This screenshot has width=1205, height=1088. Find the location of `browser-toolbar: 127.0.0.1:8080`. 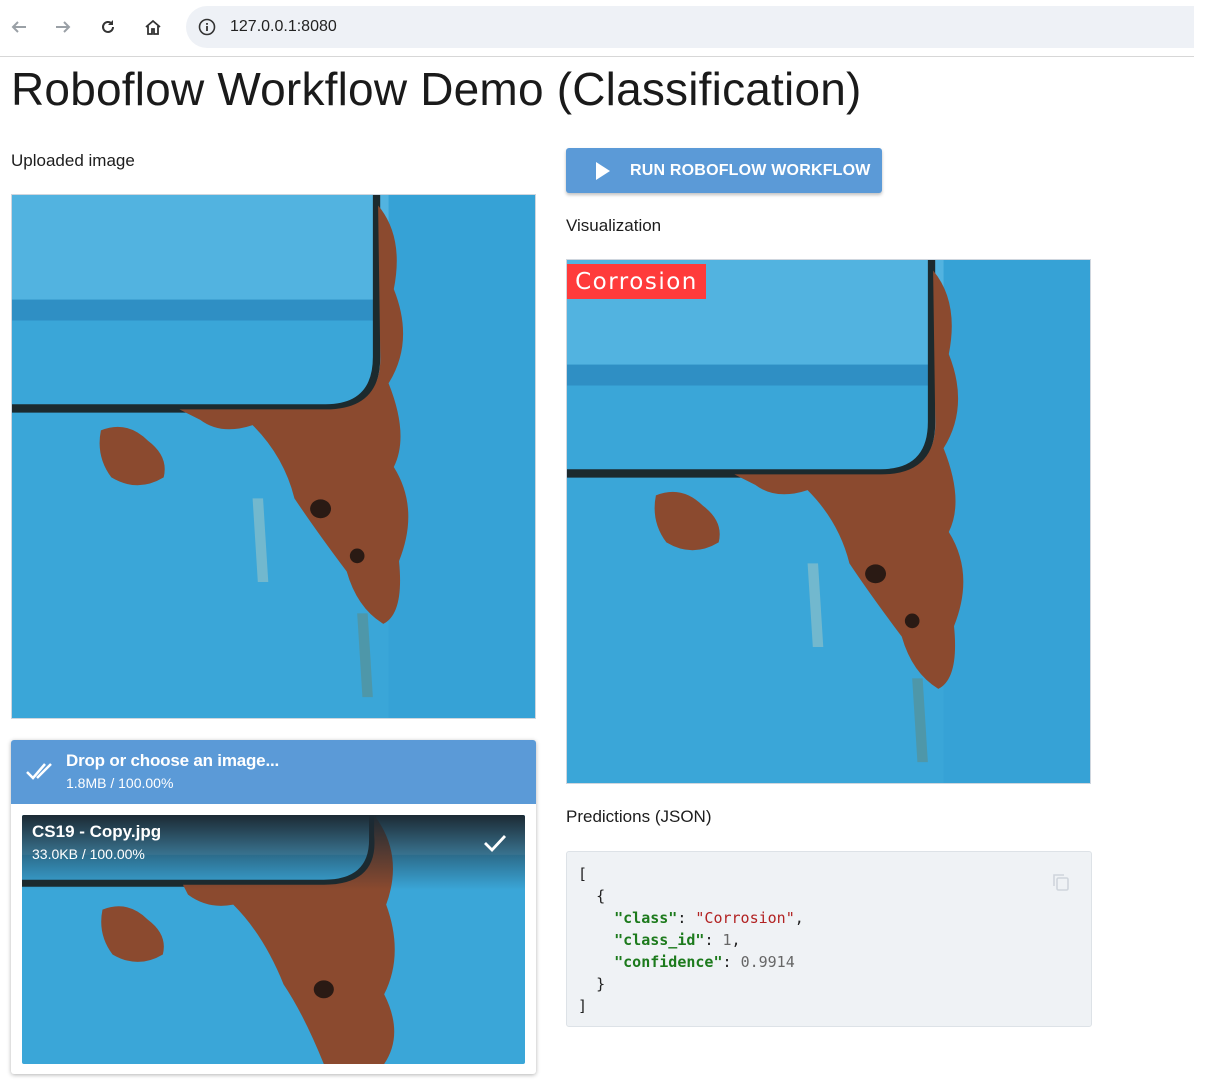

browser-toolbar: 127.0.0.1:8080 is located at coordinates (597, 28).